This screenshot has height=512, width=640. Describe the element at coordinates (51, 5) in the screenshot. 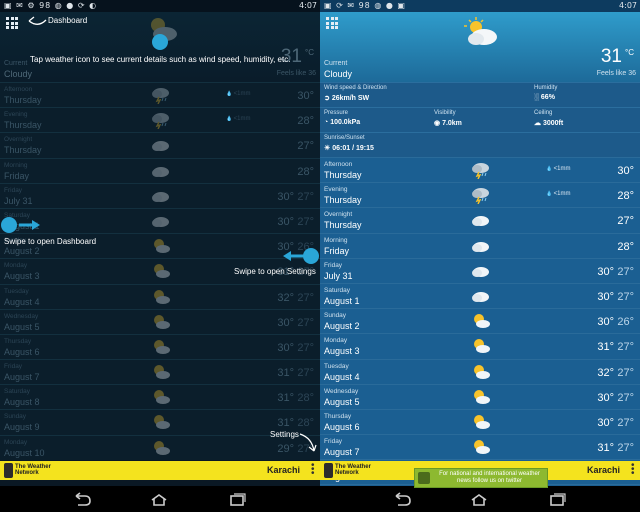

I see `notification-icons: ▣ ✉ ⚙ 98 ◍ ● ⟳ ◐` at that location.